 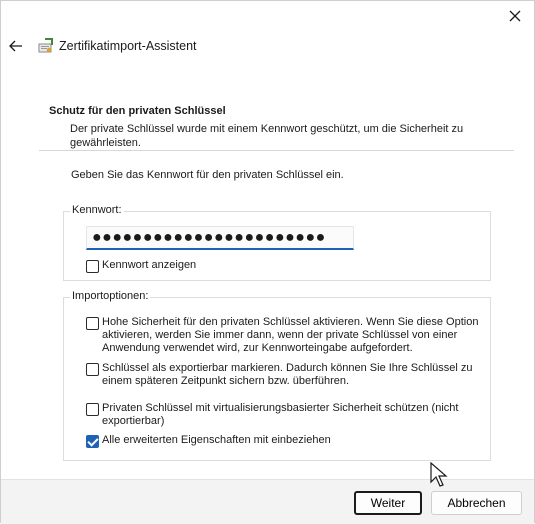 What do you see at coordinates (137, 111) in the screenshot?
I see `section-title: Schutz für den privaten Schlüssel` at bounding box center [137, 111].